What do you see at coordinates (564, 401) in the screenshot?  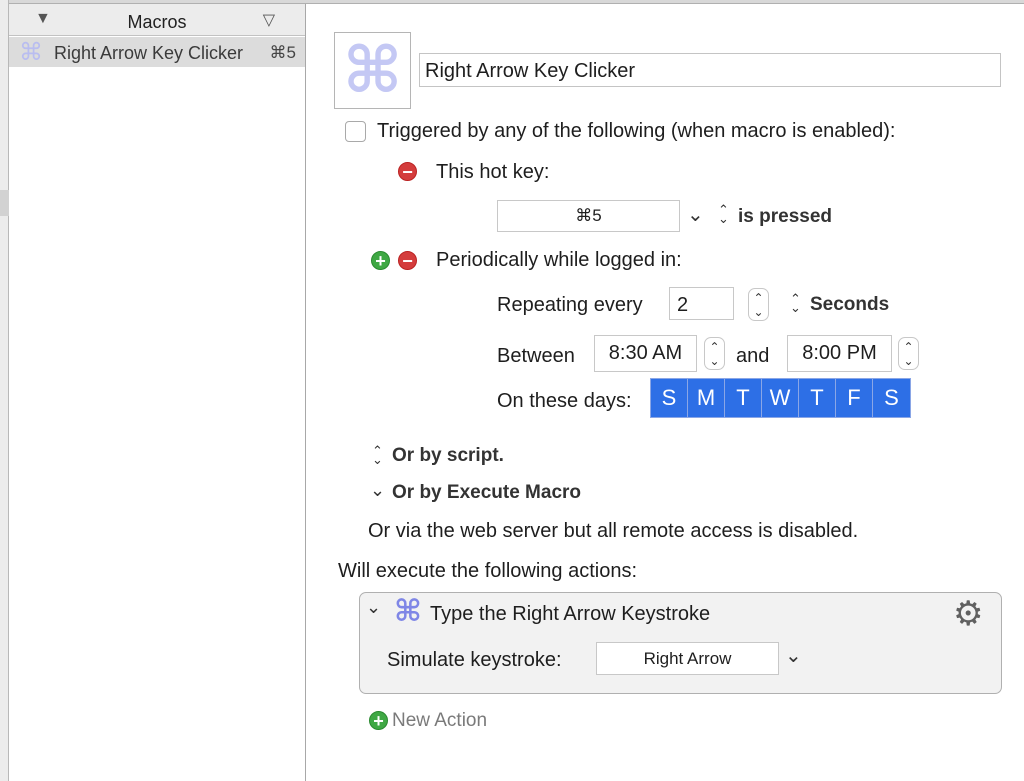 I see `days-label: On these days:` at bounding box center [564, 401].